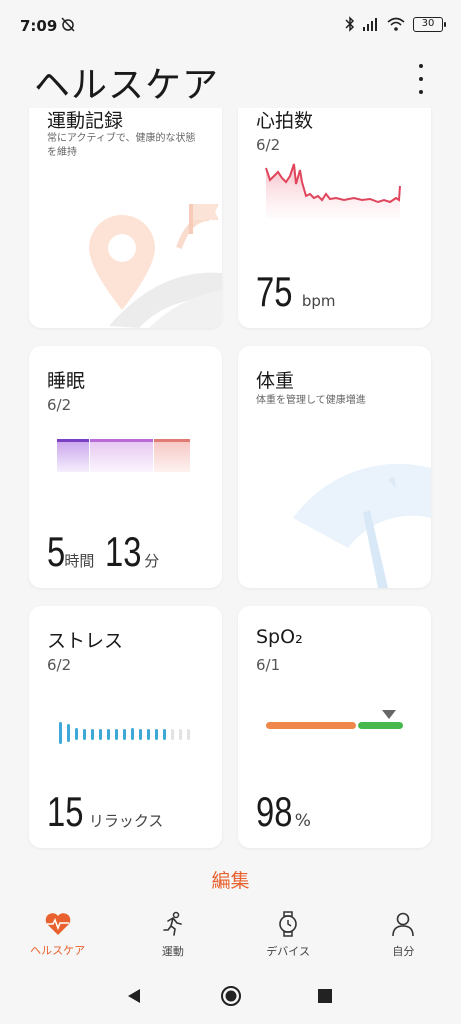 The height and width of the screenshot is (1024, 461). Describe the element at coordinates (370, 24) in the screenshot. I see `signal-icon` at that location.